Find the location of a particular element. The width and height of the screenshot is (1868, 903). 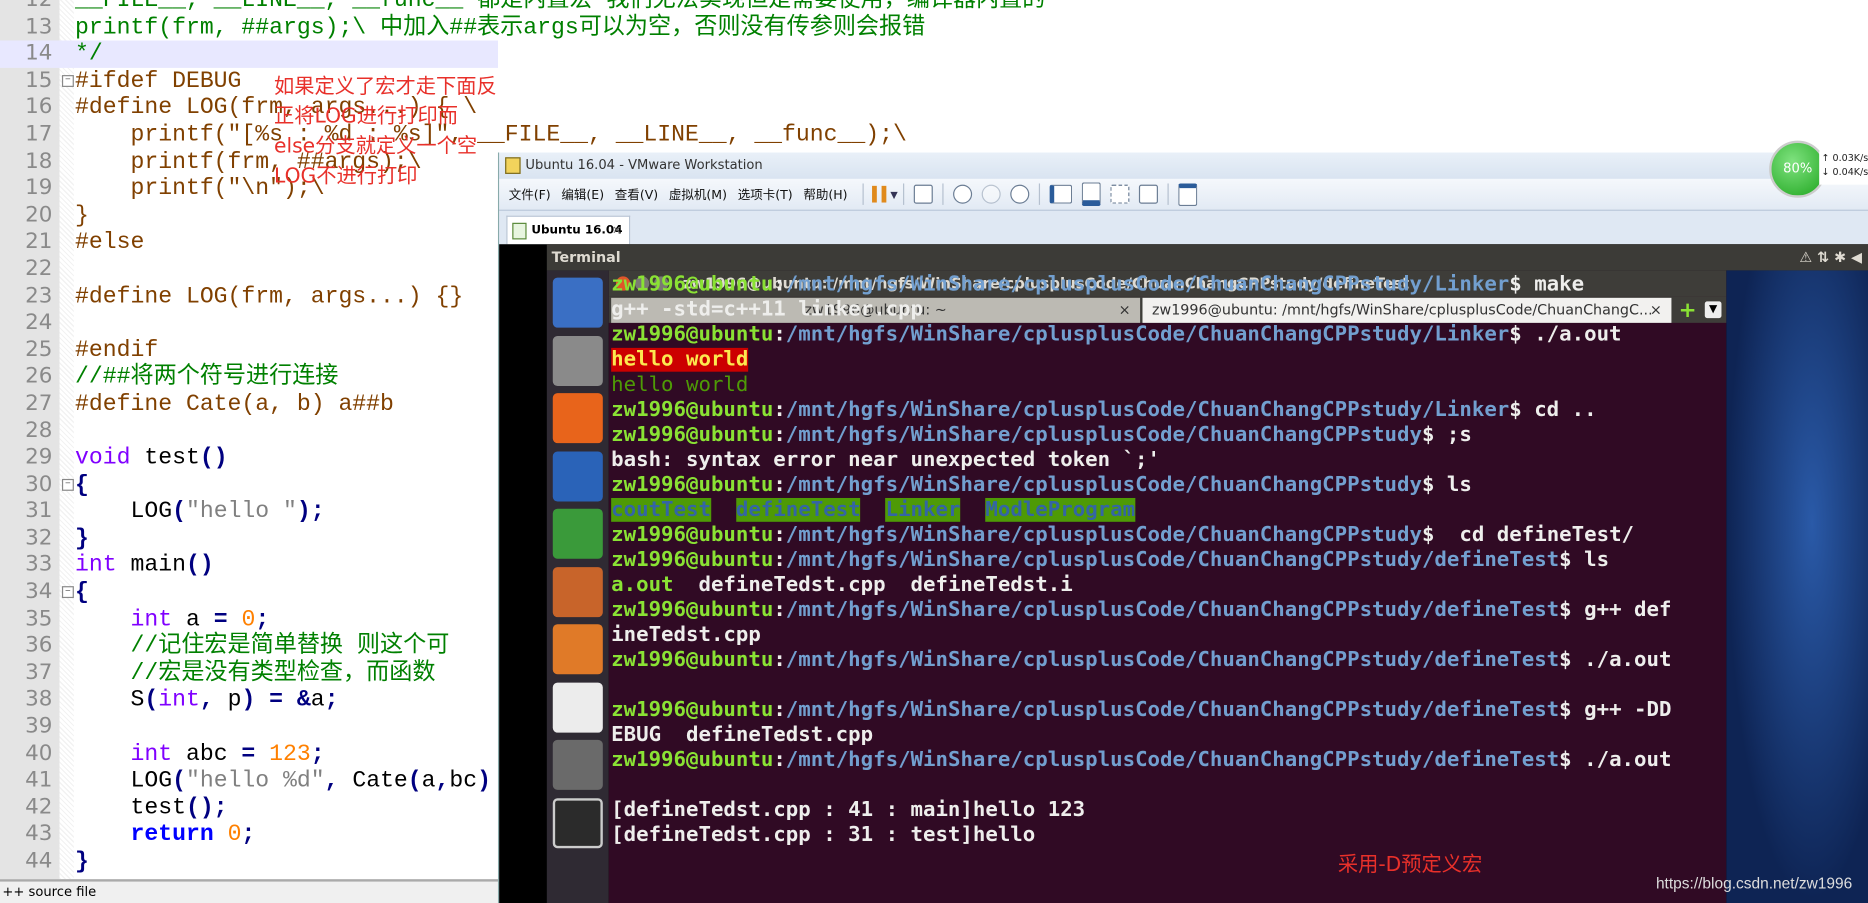

code-line: 29 void test() is located at coordinates (249, 457).